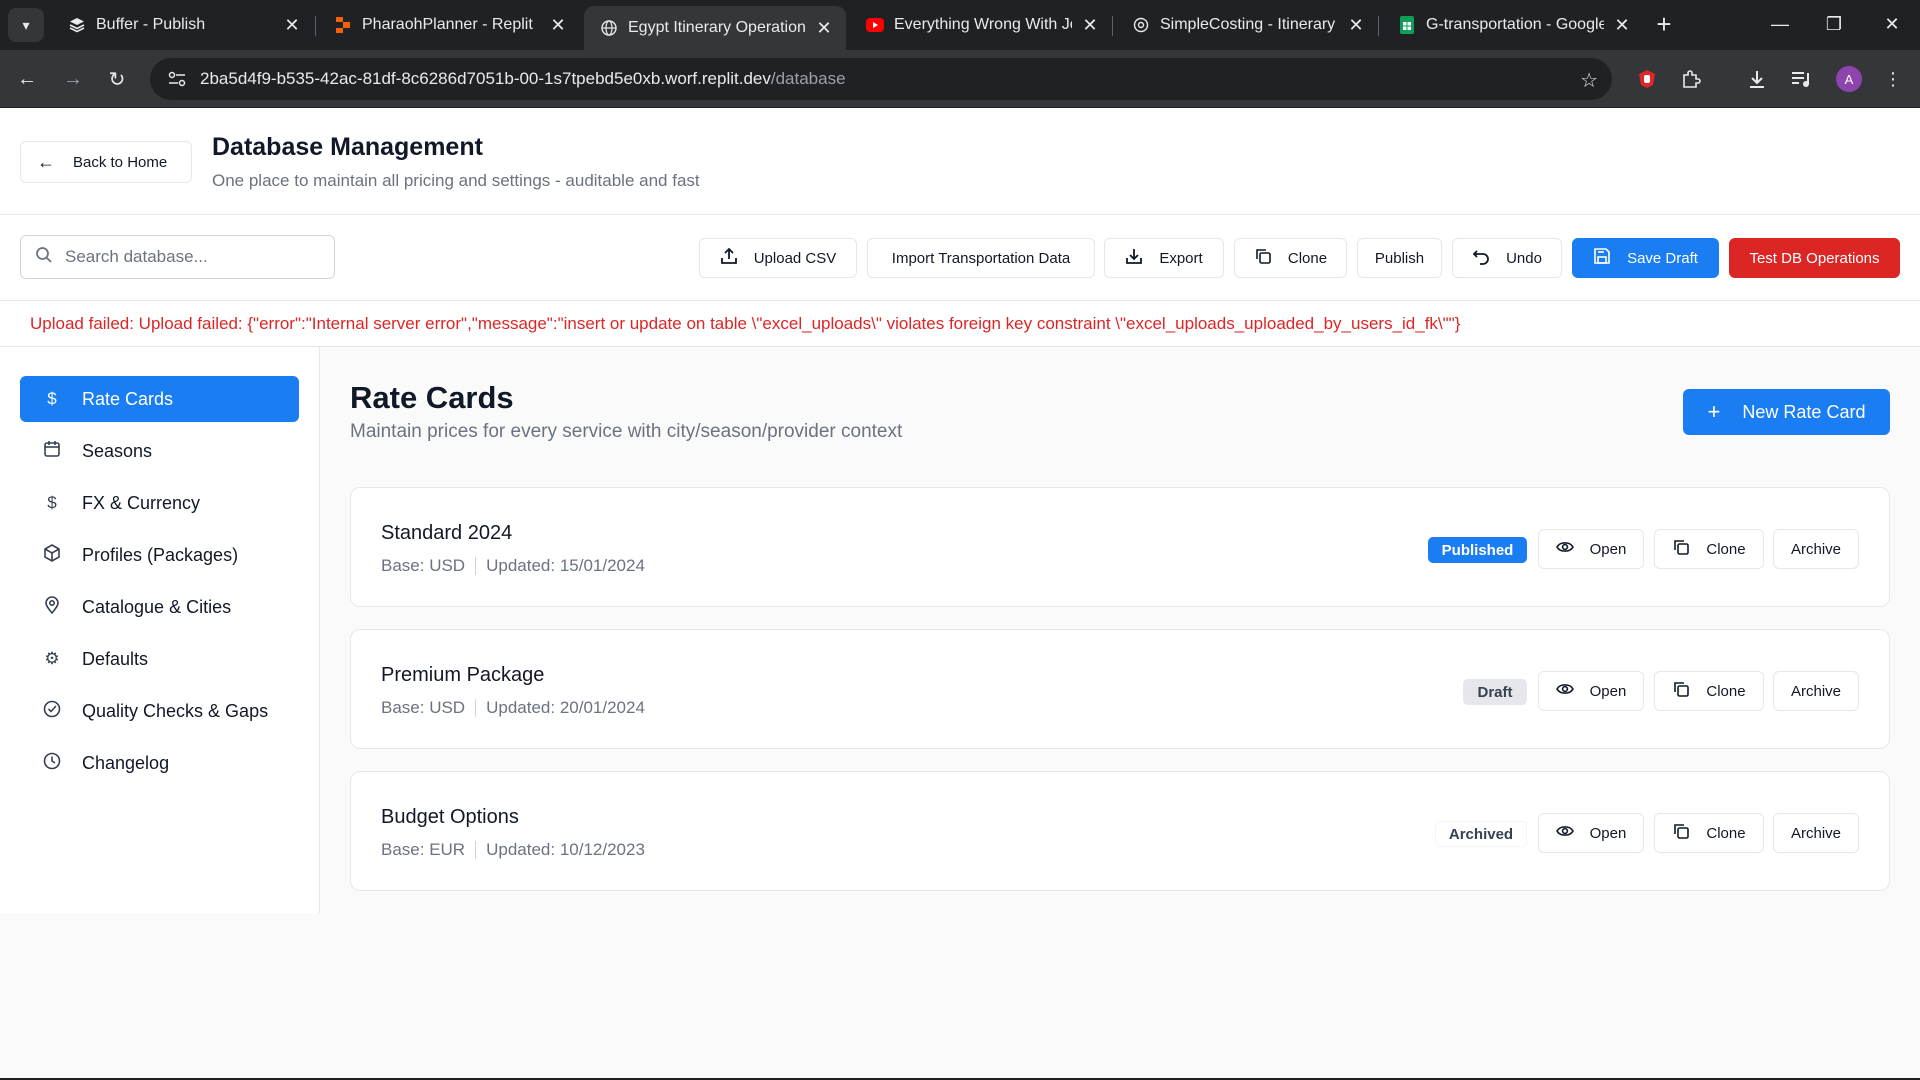 The width and height of the screenshot is (1920, 1080). Describe the element at coordinates (183, 25) in the screenshot. I see `browser-tab: Buffer - Publish ✕` at that location.